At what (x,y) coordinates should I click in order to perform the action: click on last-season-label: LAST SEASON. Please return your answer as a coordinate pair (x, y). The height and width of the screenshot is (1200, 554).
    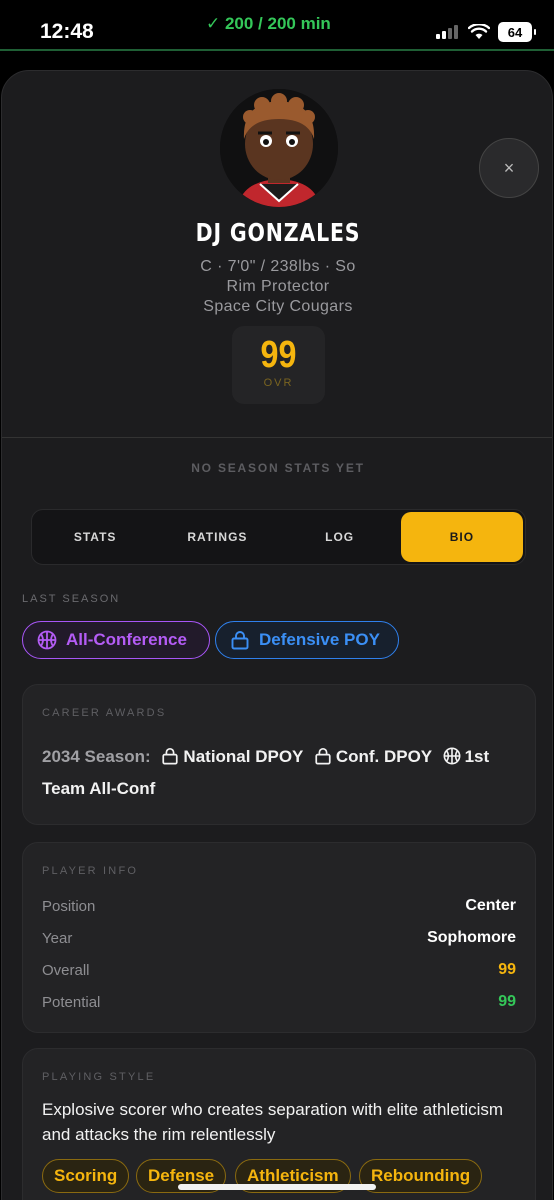
    Looking at the image, I should click on (71, 599).